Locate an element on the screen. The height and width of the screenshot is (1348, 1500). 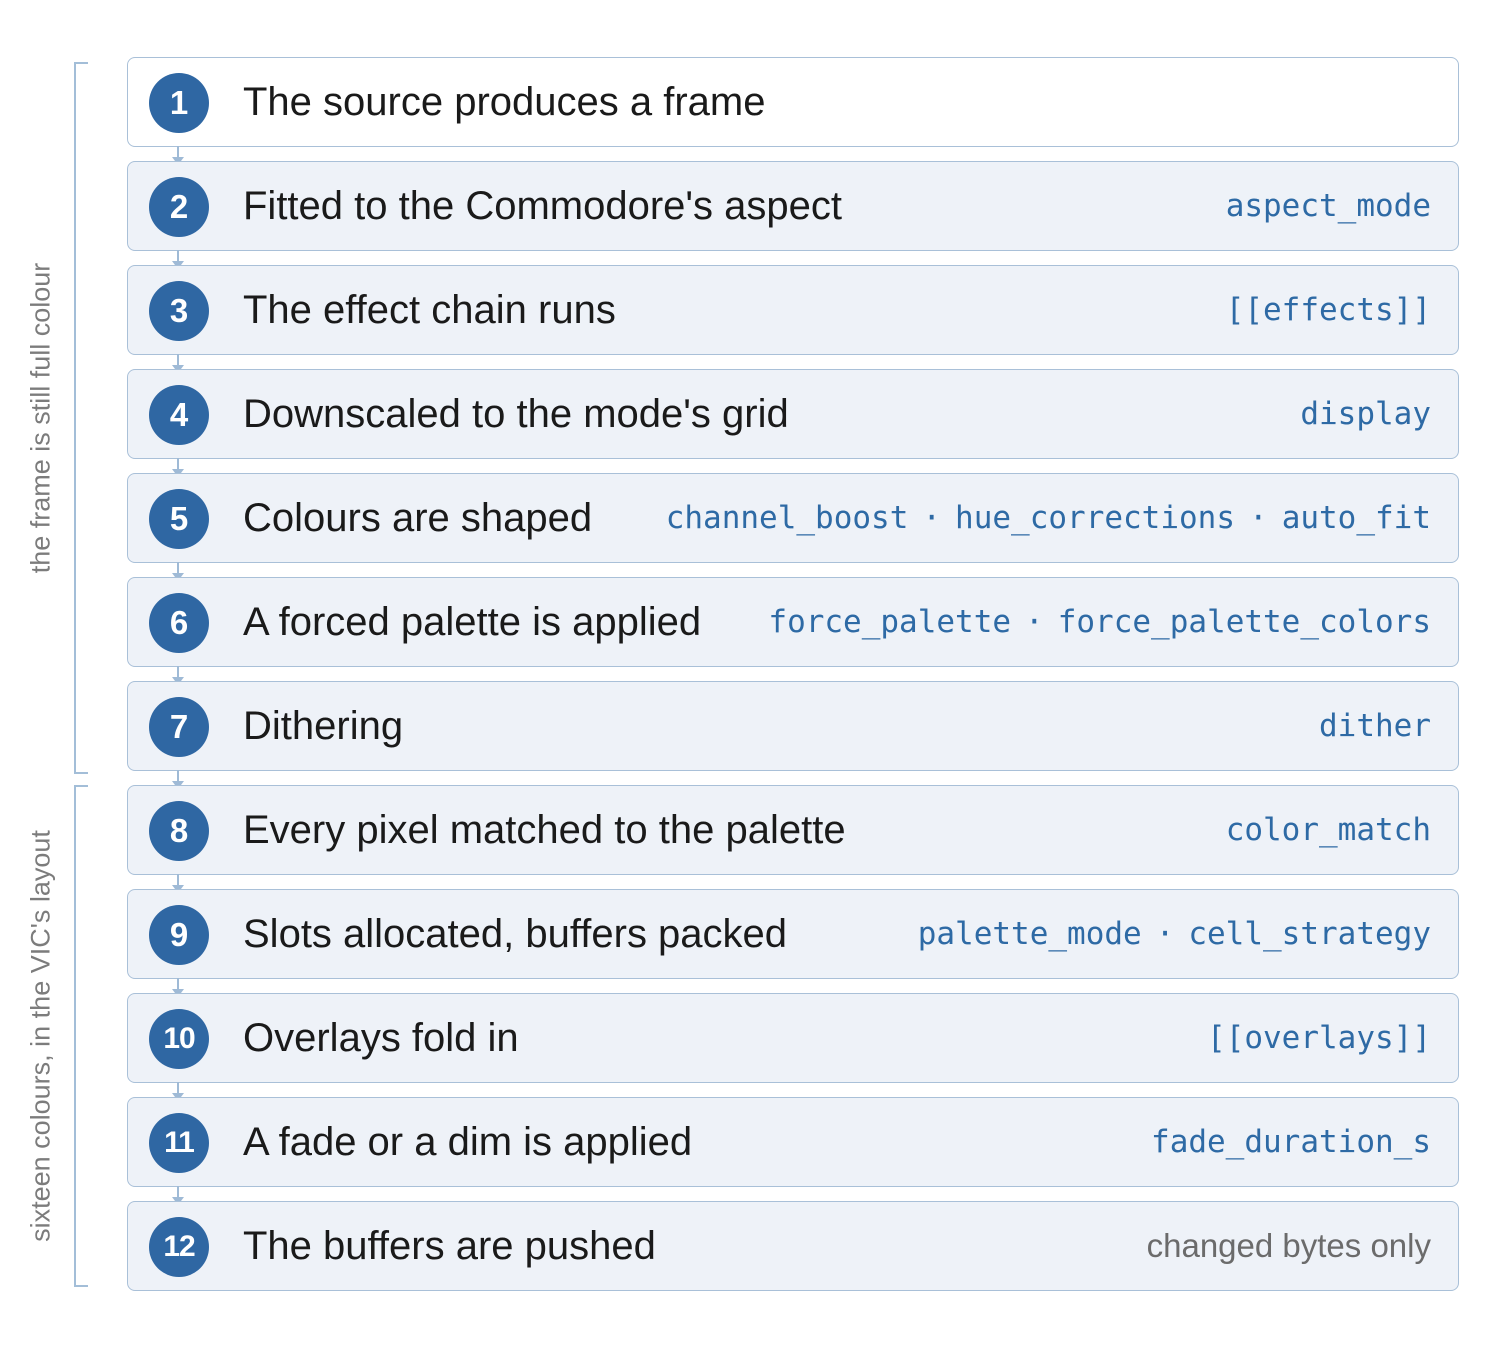
pipeline-step: 7 Dithering dither is located at coordinates (793, 726).